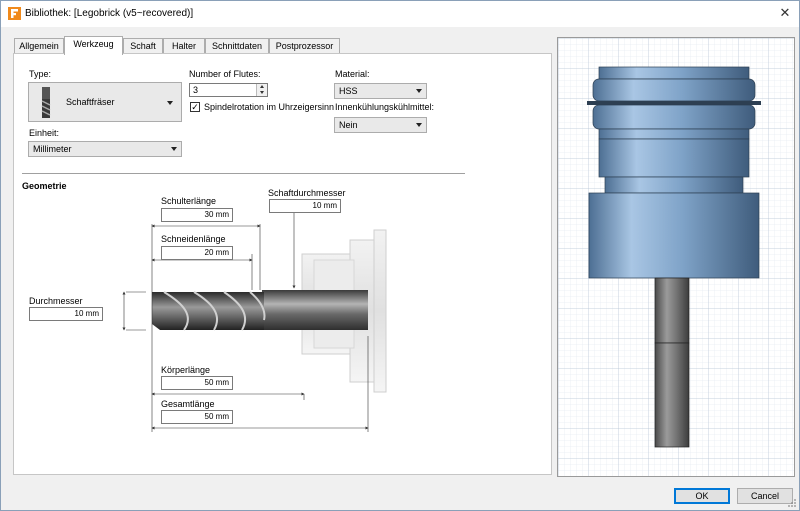 The image size is (800, 511). Describe the element at coordinates (785, 13) in the screenshot. I see `close-button: ✕` at that location.